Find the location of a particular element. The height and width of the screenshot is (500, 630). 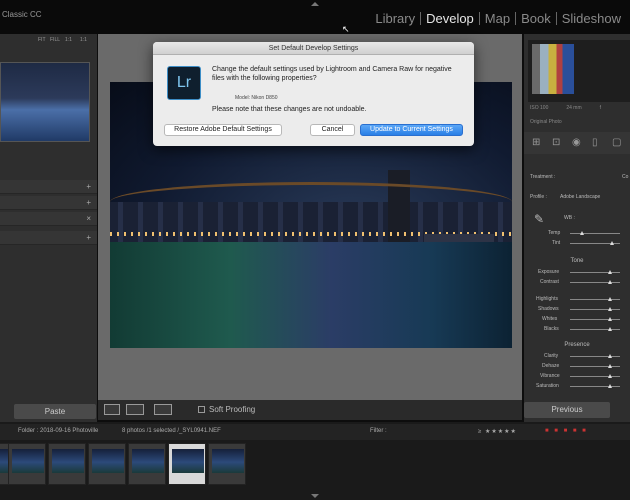

restore-defaults-button: Restore Adobe Default Settings is located at coordinates (223, 130).